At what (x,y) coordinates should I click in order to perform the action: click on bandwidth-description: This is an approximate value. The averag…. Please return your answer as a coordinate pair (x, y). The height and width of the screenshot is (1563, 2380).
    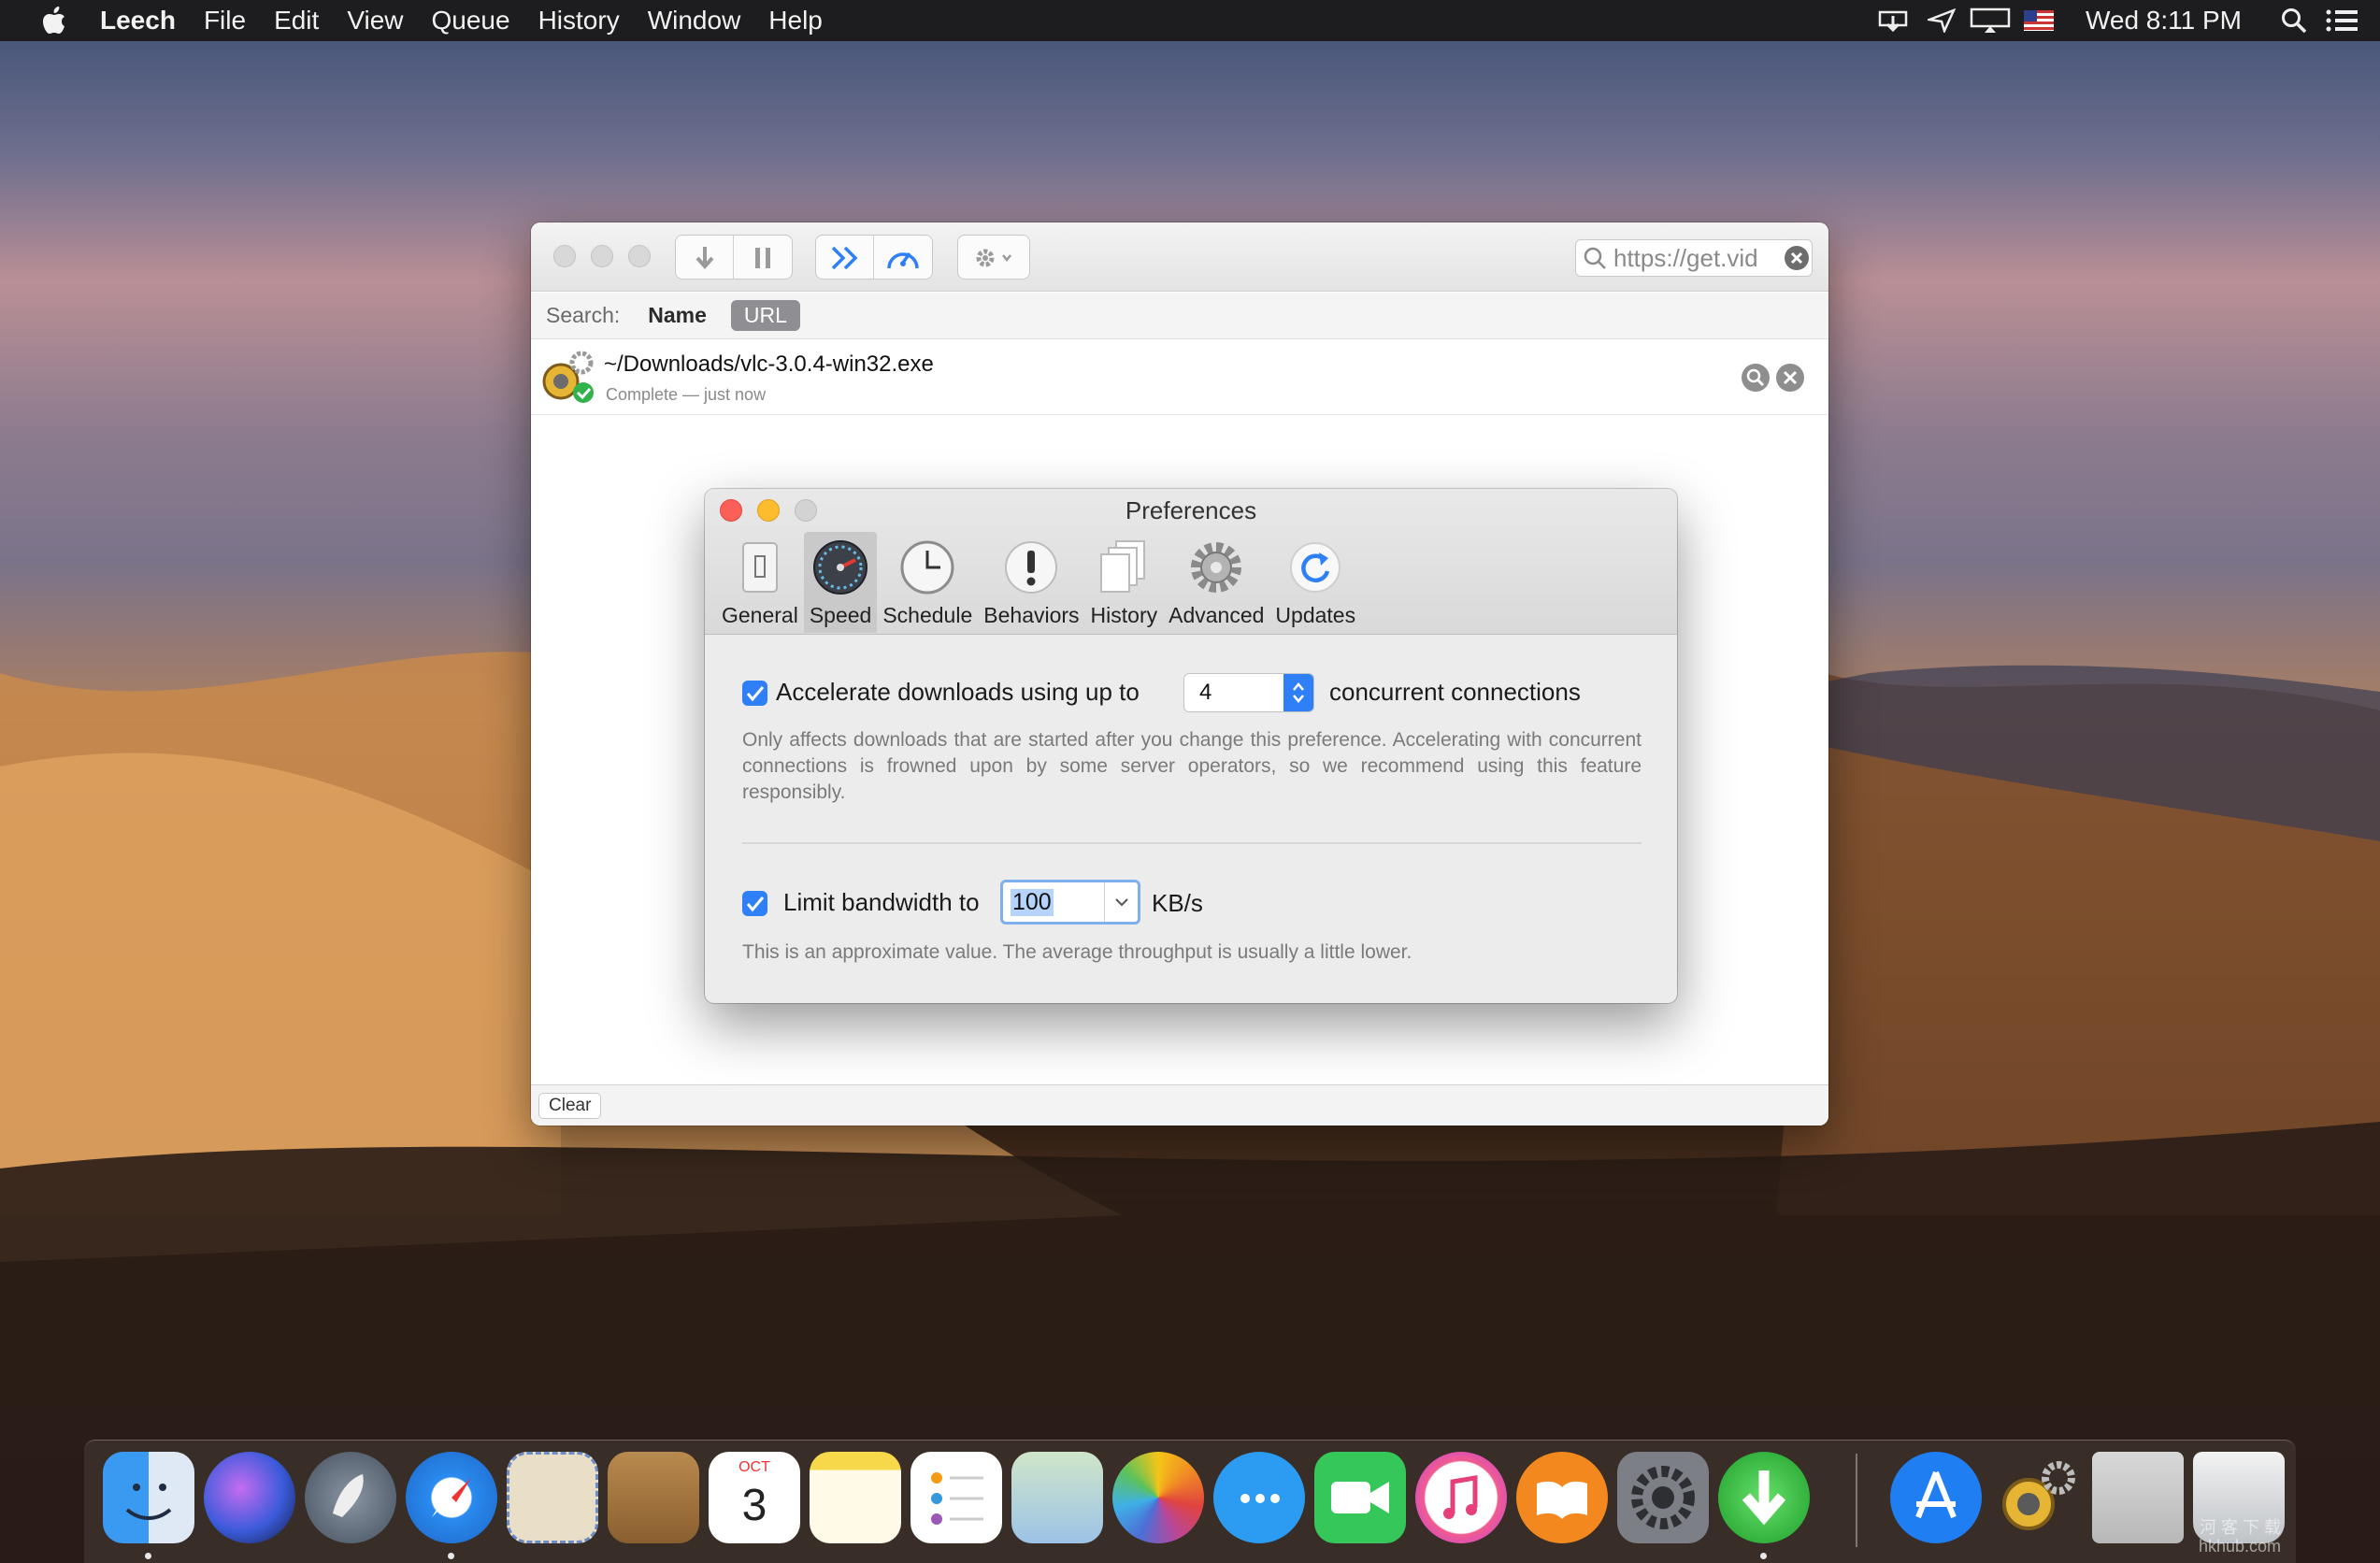
    Looking at the image, I should click on (1077, 952).